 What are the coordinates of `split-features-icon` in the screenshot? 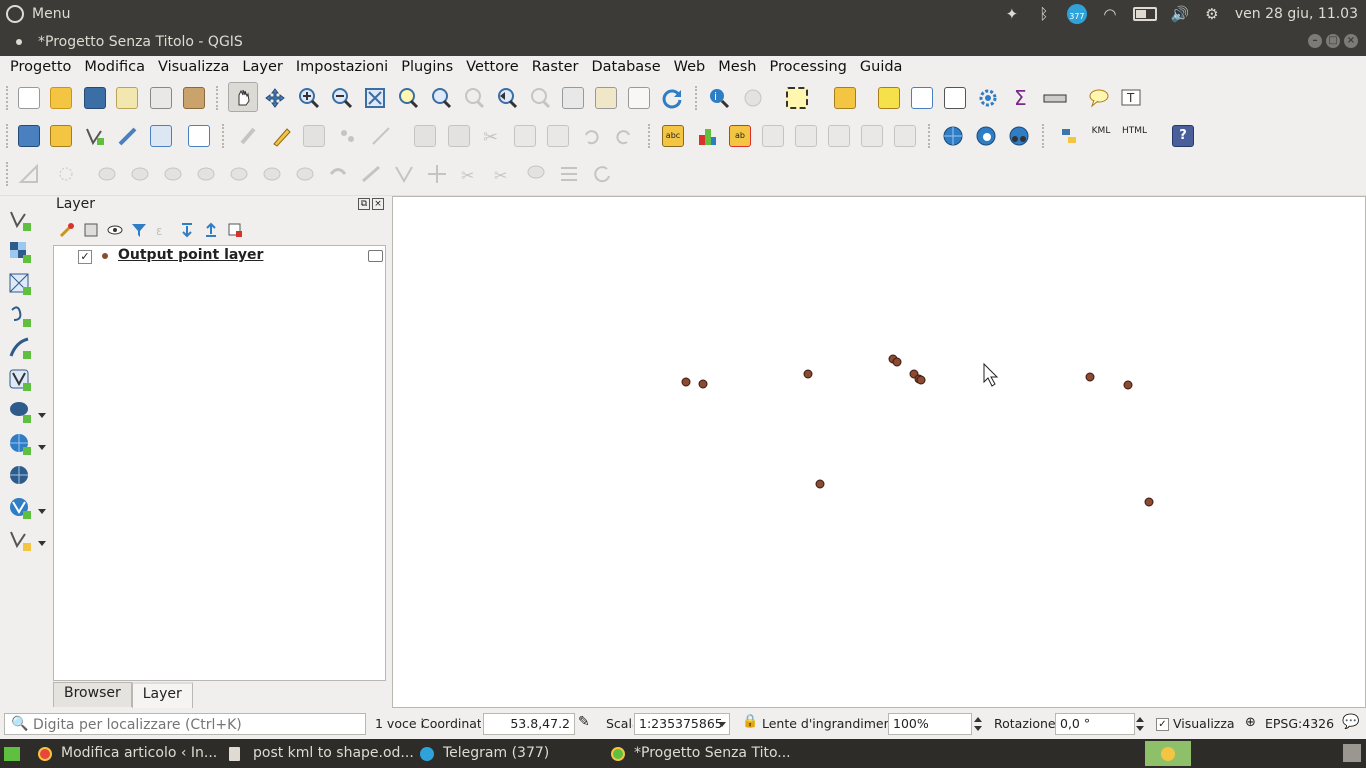 It's located at (371, 174).